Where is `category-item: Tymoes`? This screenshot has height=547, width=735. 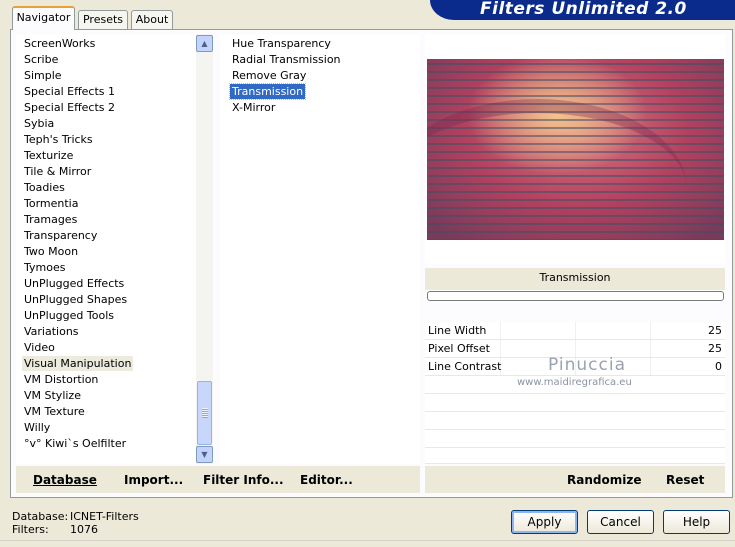
category-item: Tymoes is located at coordinates (44, 267).